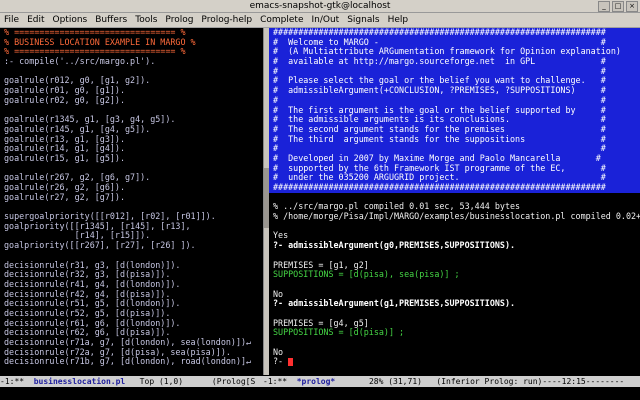 The height and width of the screenshot is (400, 640). Describe the element at coordinates (179, 20) in the screenshot. I see `menu-item-prolog: Prolog` at that location.